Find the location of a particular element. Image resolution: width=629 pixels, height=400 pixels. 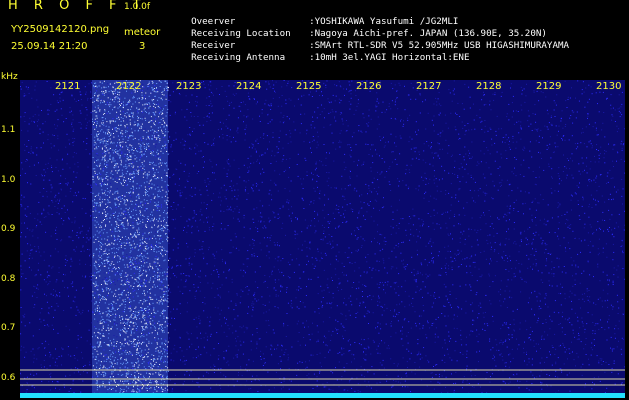

datetime-label: 25.09.14 21:20 is located at coordinates (49, 46).